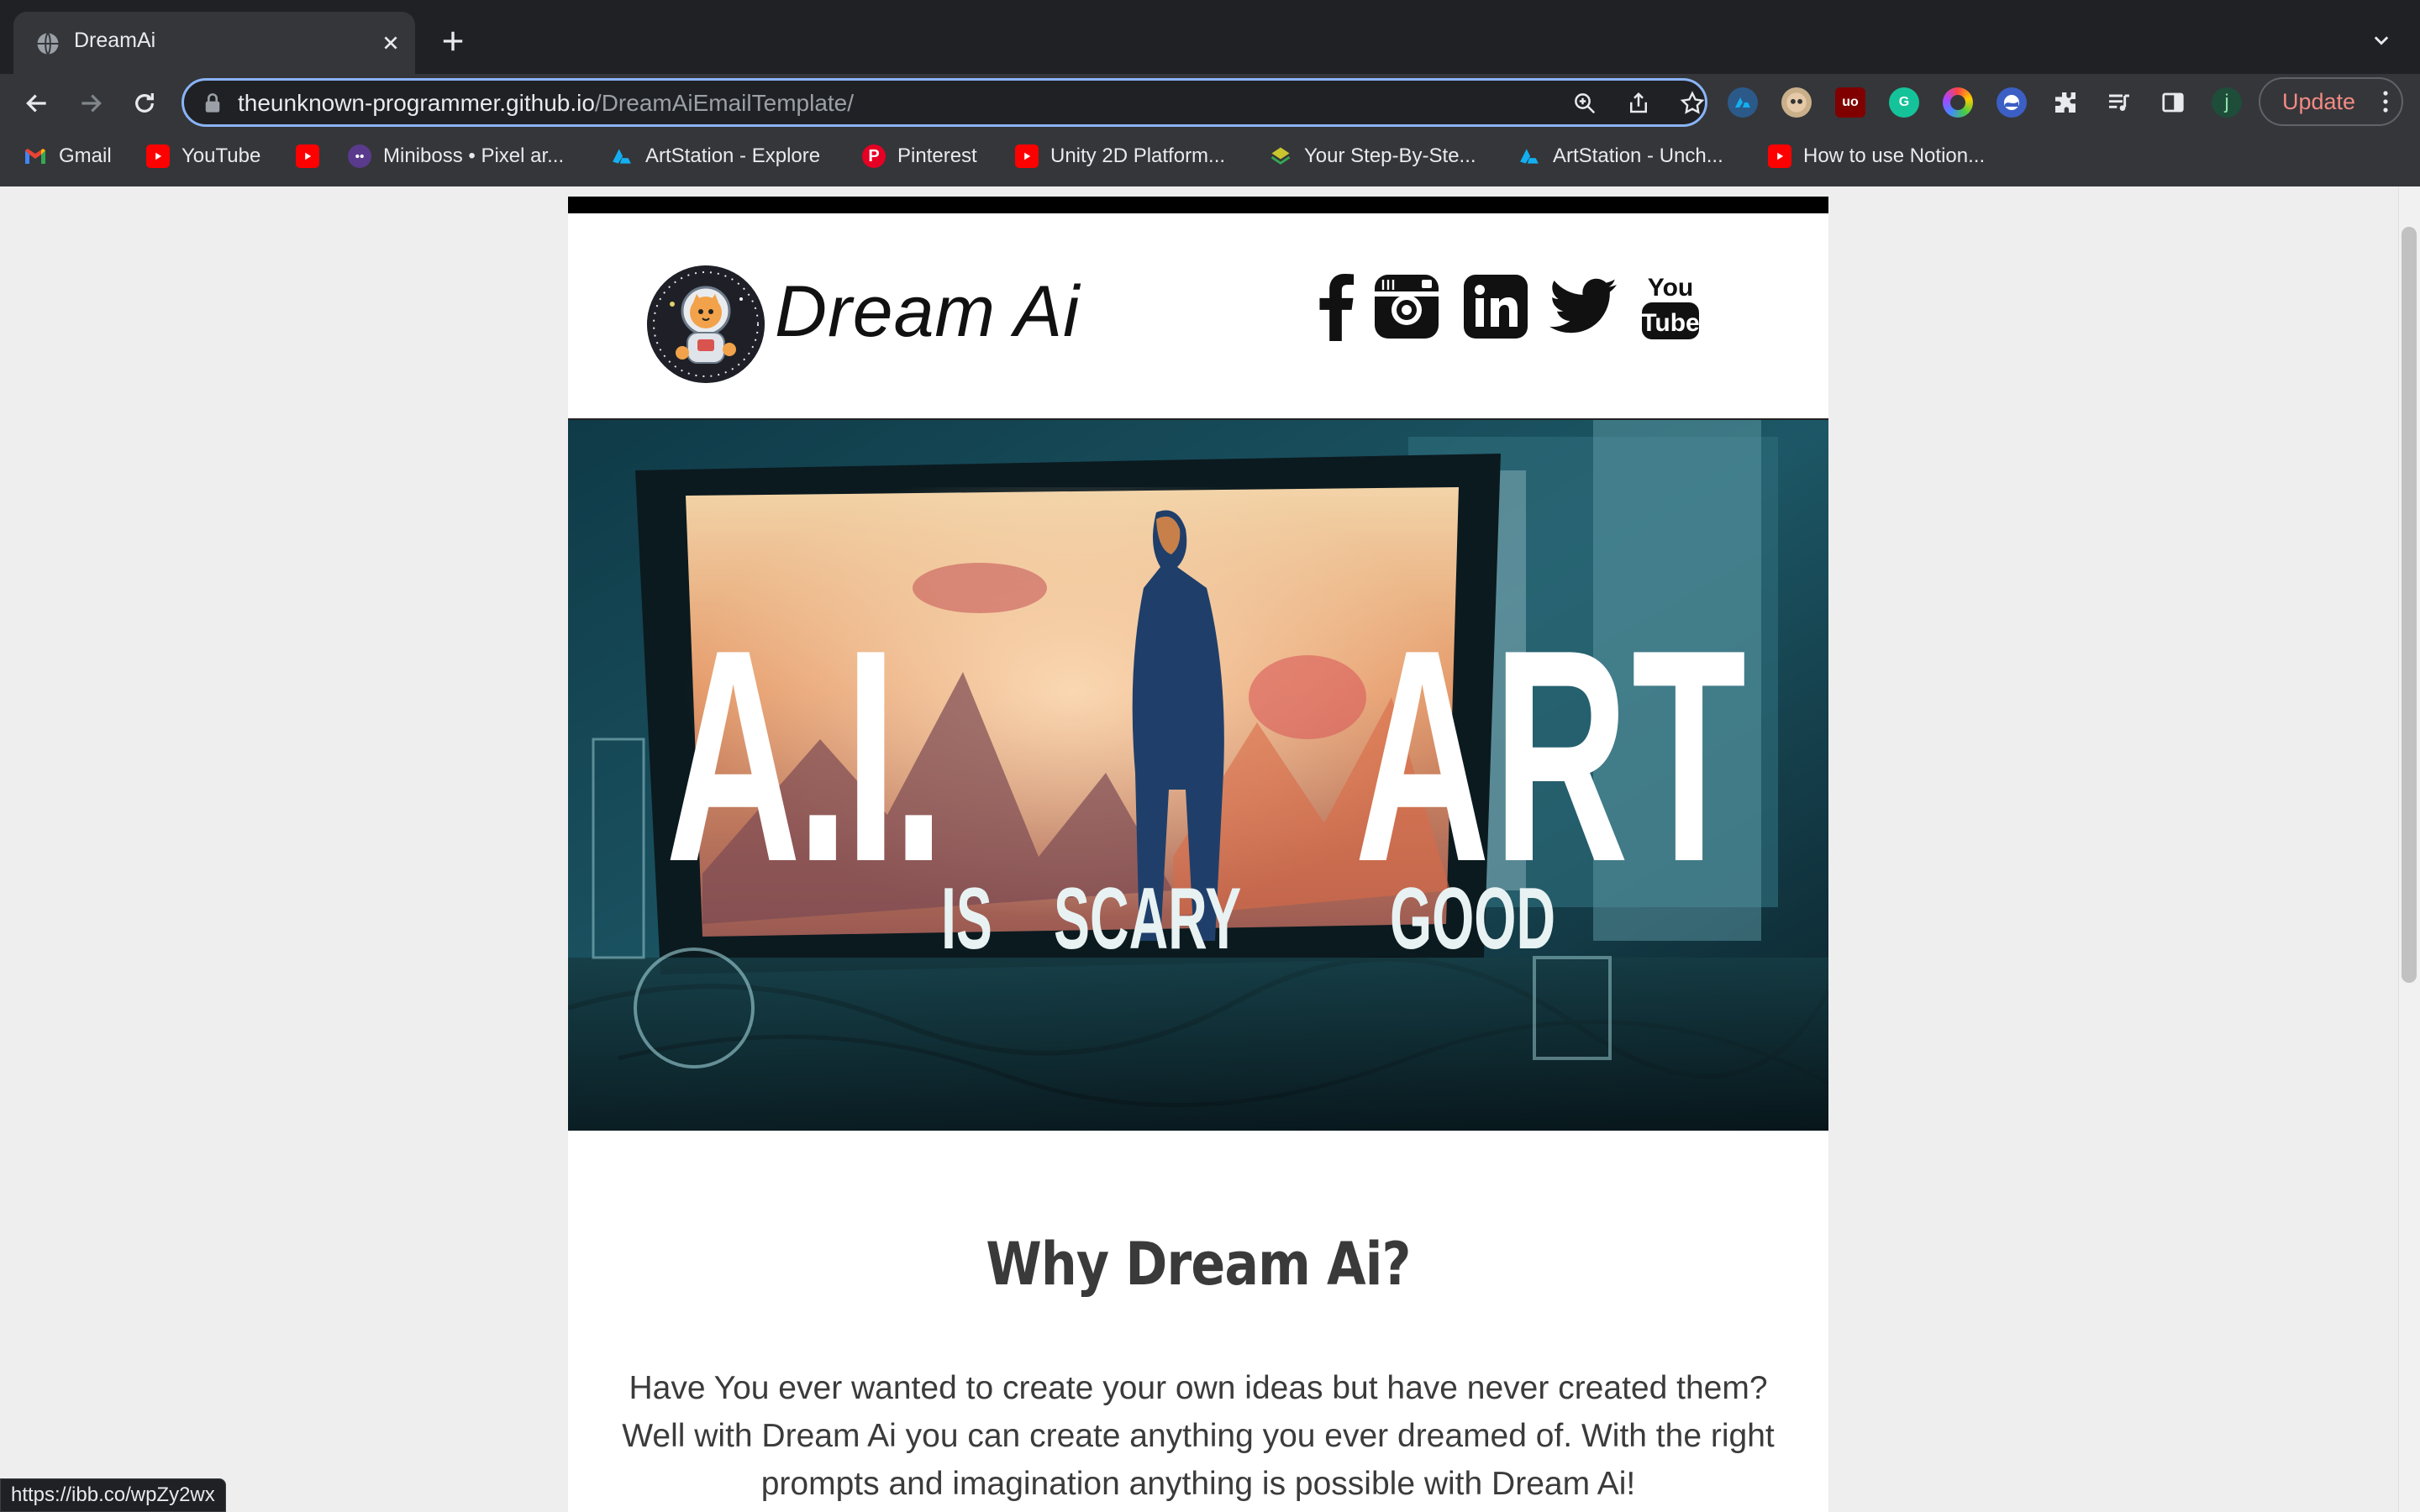 This screenshot has width=2420, height=1512. What do you see at coordinates (453, 41) in the screenshot?
I see `new-tab-button` at bounding box center [453, 41].